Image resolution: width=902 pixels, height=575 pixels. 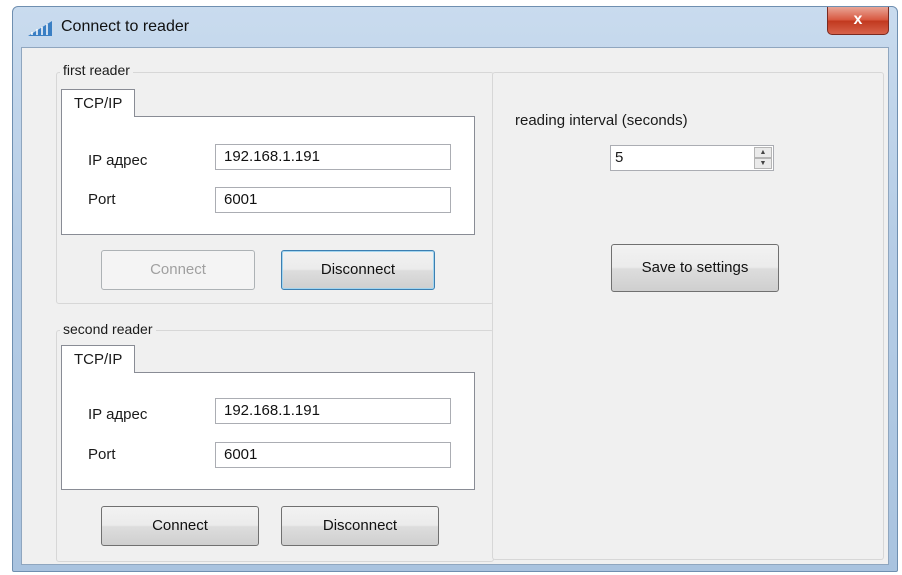 I want to click on window-title: Connect to reader, so click(x=125, y=26).